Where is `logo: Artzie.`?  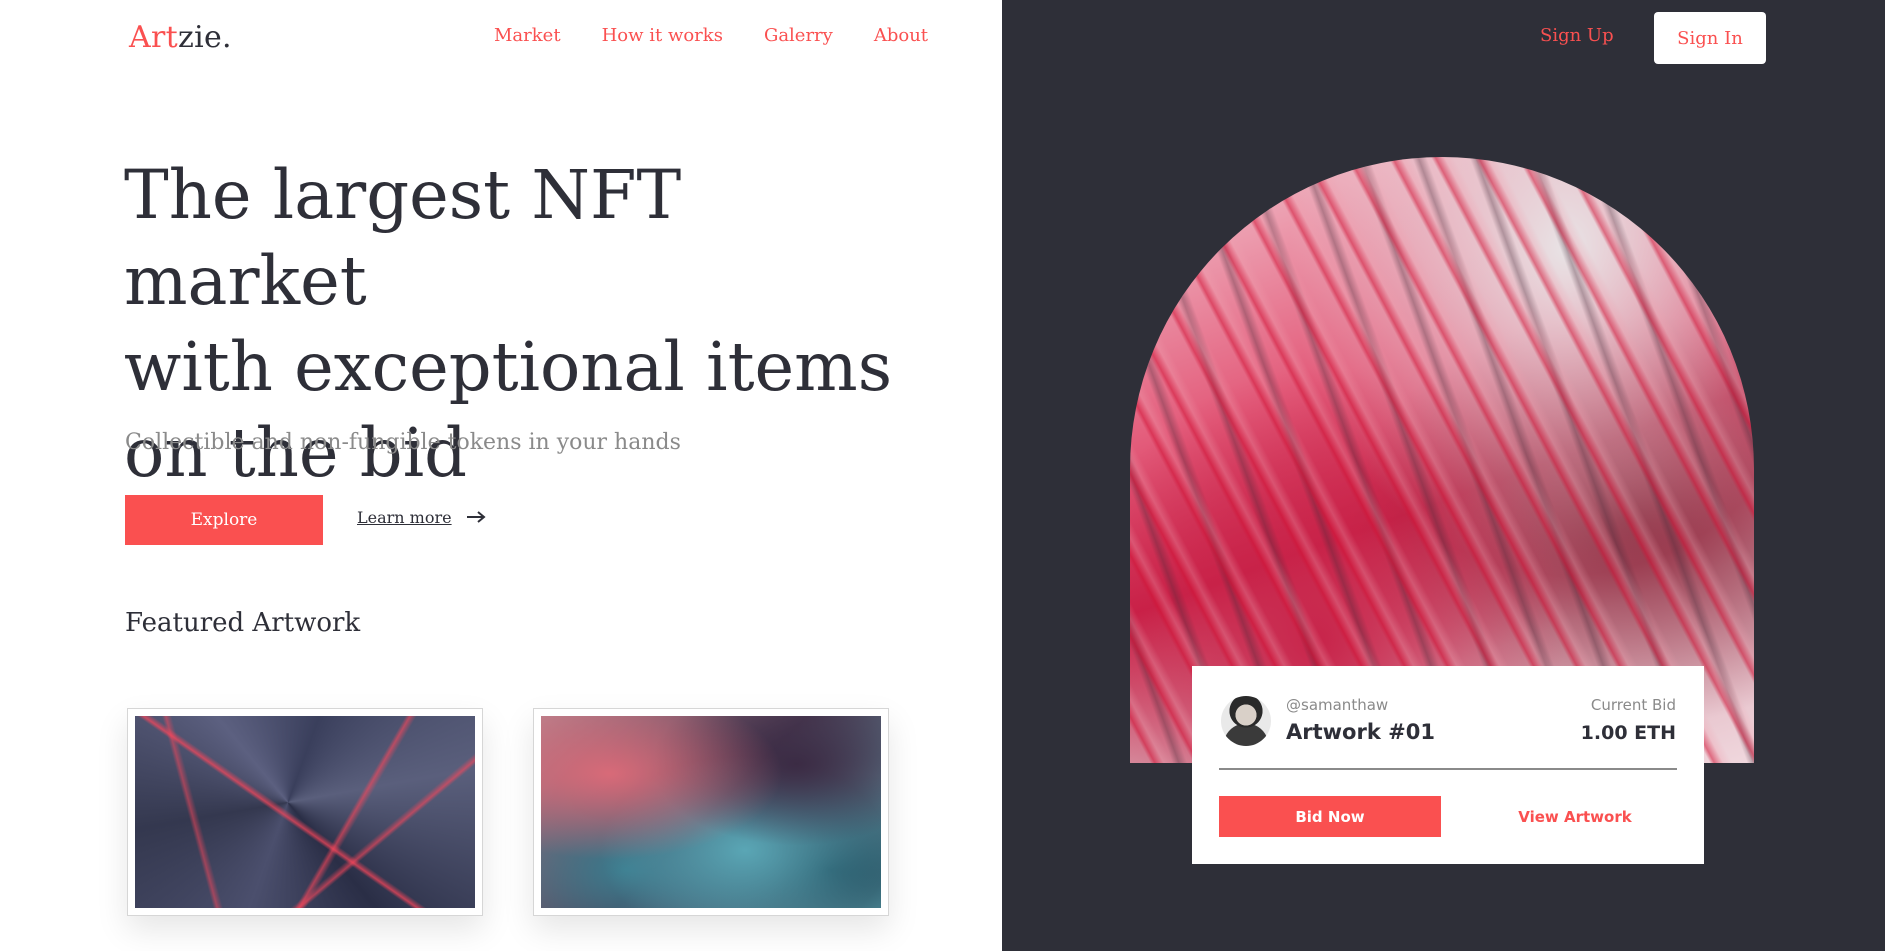 logo: Artzie. is located at coordinates (180, 37).